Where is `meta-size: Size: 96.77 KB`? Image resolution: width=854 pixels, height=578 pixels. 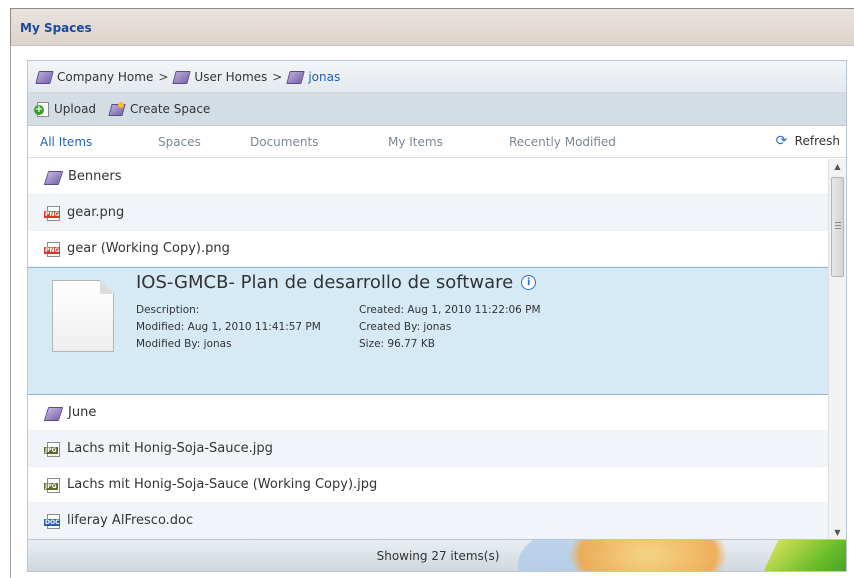 meta-size: Size: 96.77 KB is located at coordinates (397, 344).